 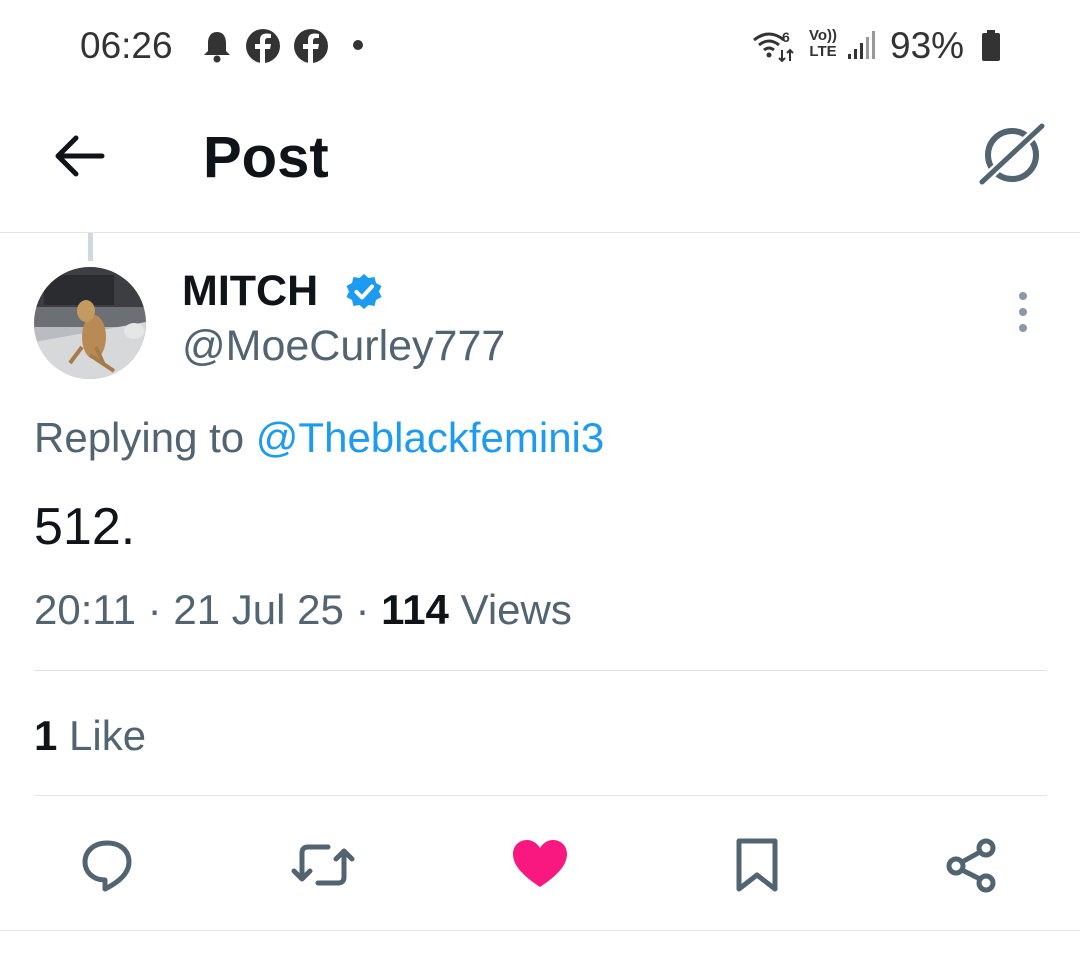 I want to click on heart-icon, so click(x=540, y=863).